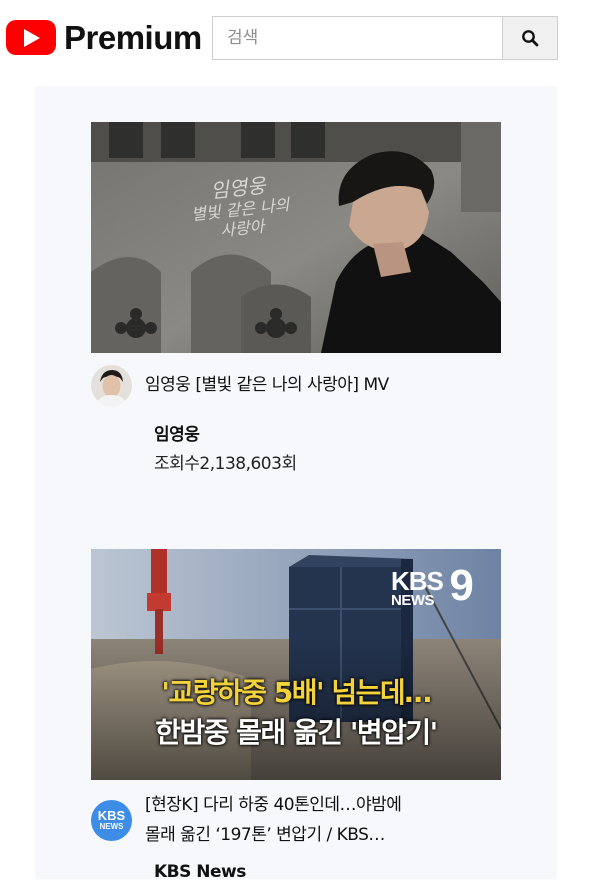 This screenshot has height=882, width=598. What do you see at coordinates (133, 37) in the screenshot?
I see `logo-text: Premium` at bounding box center [133, 37].